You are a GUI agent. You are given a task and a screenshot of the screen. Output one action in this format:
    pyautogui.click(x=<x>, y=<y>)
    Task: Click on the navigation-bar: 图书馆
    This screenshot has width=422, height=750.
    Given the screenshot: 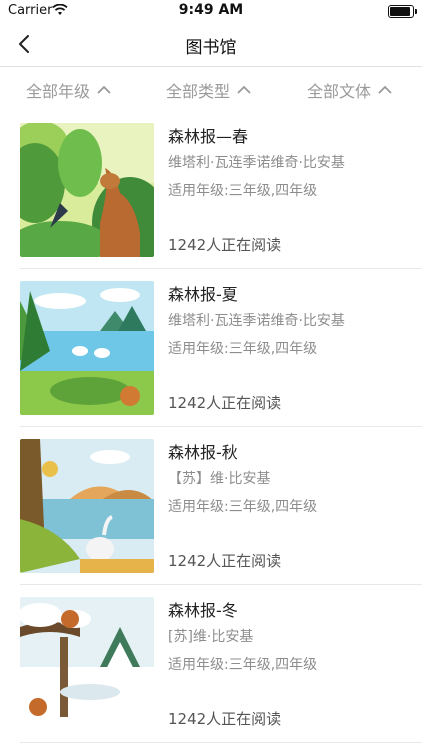 What is the action you would take?
    pyautogui.click(x=211, y=44)
    